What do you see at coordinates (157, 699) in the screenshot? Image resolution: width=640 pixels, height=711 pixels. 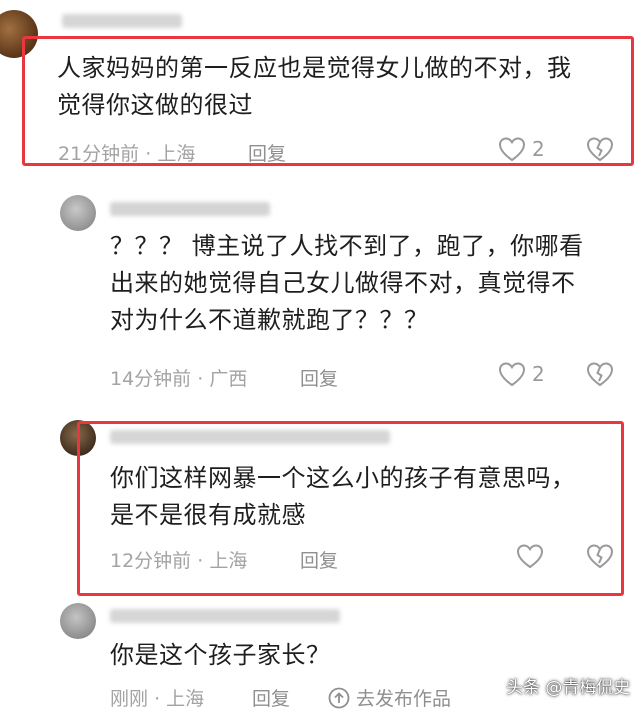 I see `comment-meta: 刚刚 · 上海` at bounding box center [157, 699].